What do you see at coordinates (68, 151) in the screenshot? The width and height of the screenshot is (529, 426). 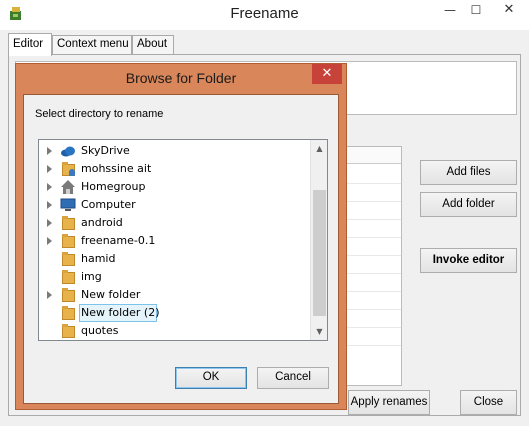 I see `cloud-icon` at bounding box center [68, 151].